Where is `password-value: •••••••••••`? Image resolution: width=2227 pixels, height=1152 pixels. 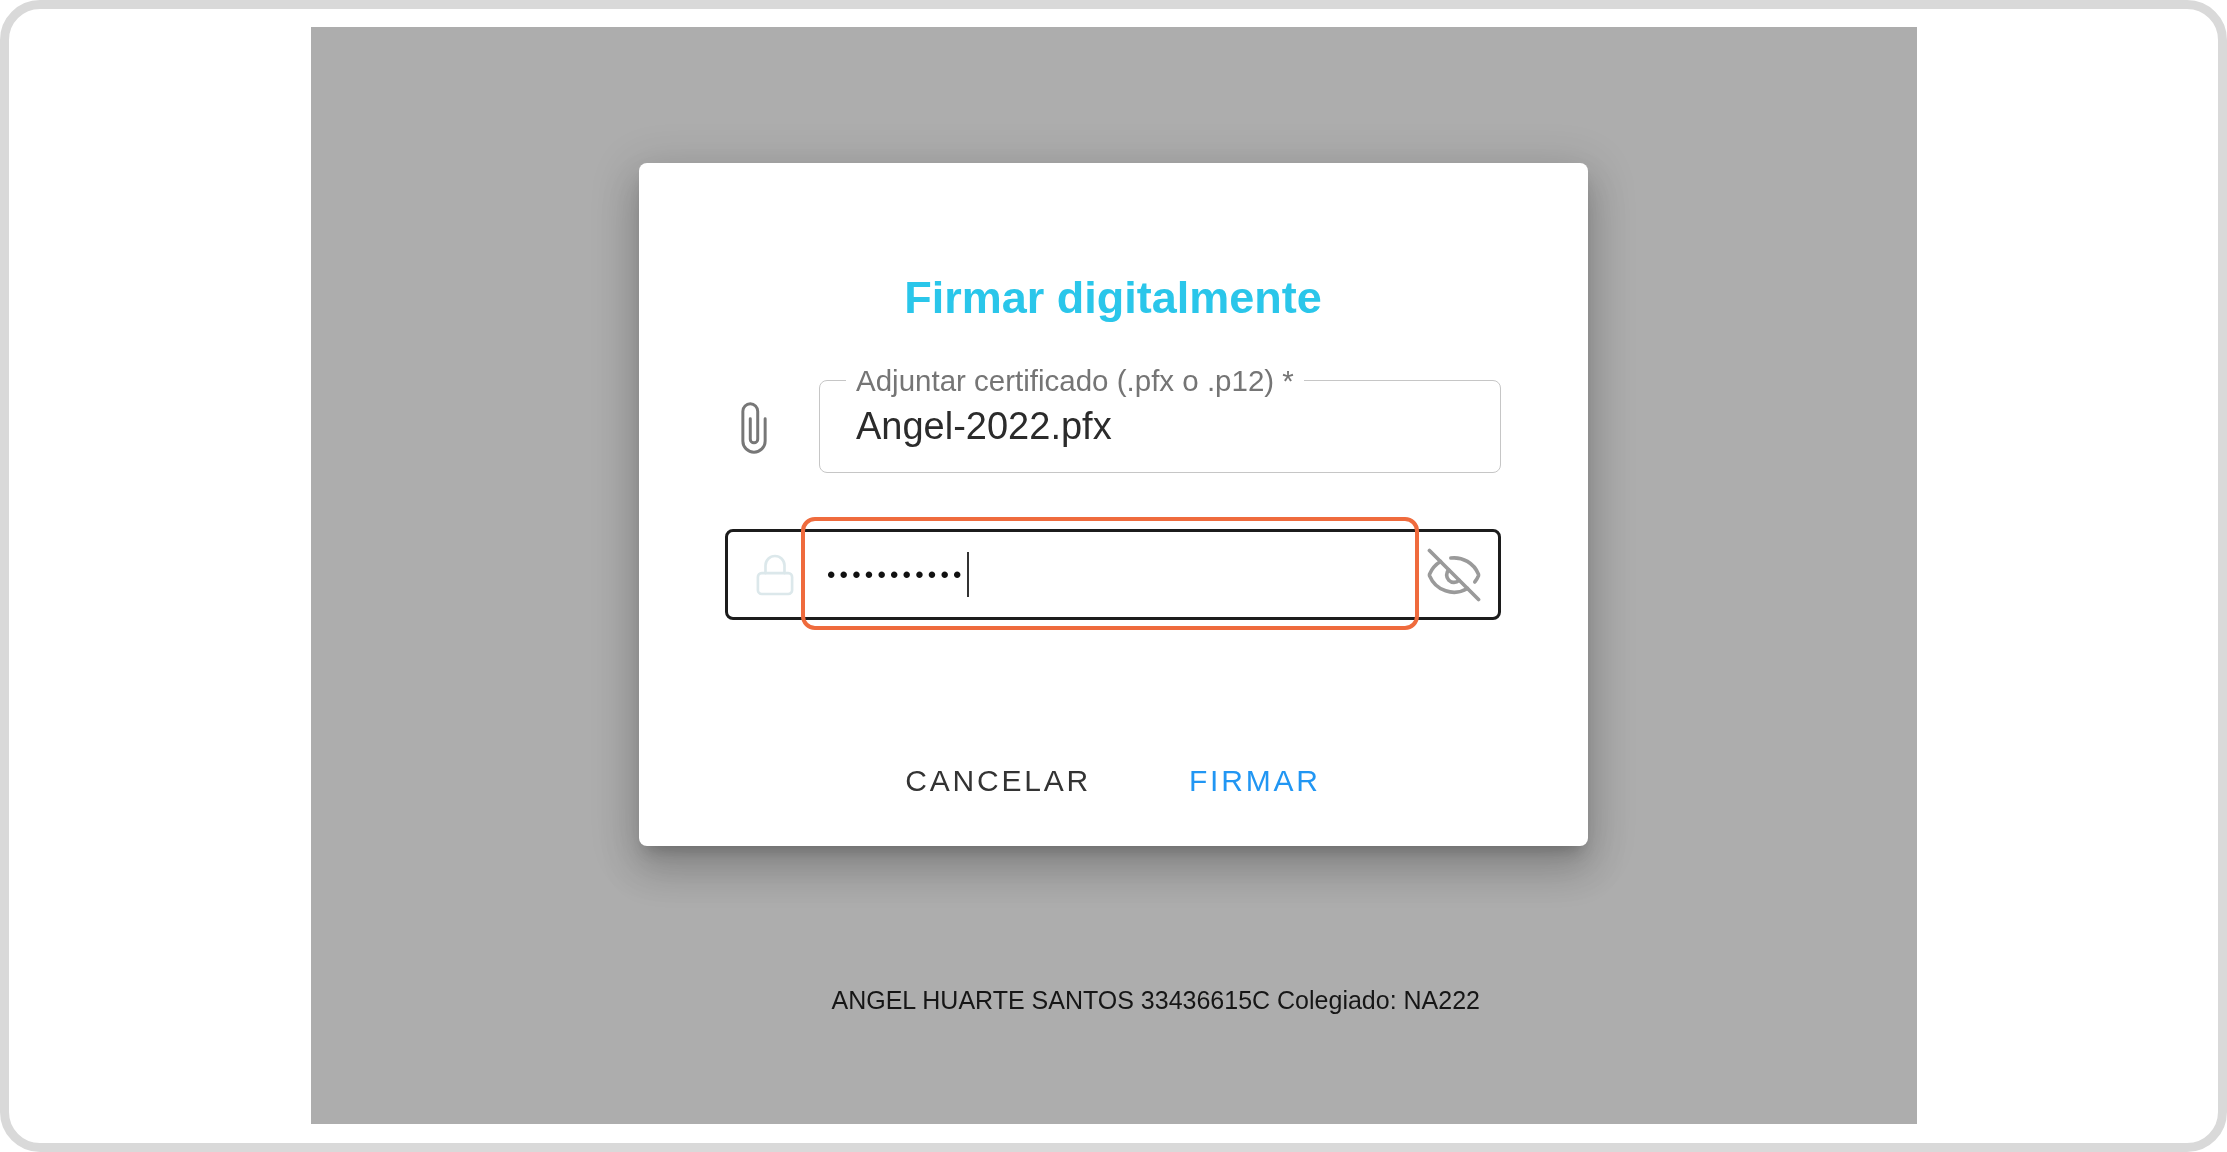
password-value: ••••••••••• is located at coordinates (896, 574).